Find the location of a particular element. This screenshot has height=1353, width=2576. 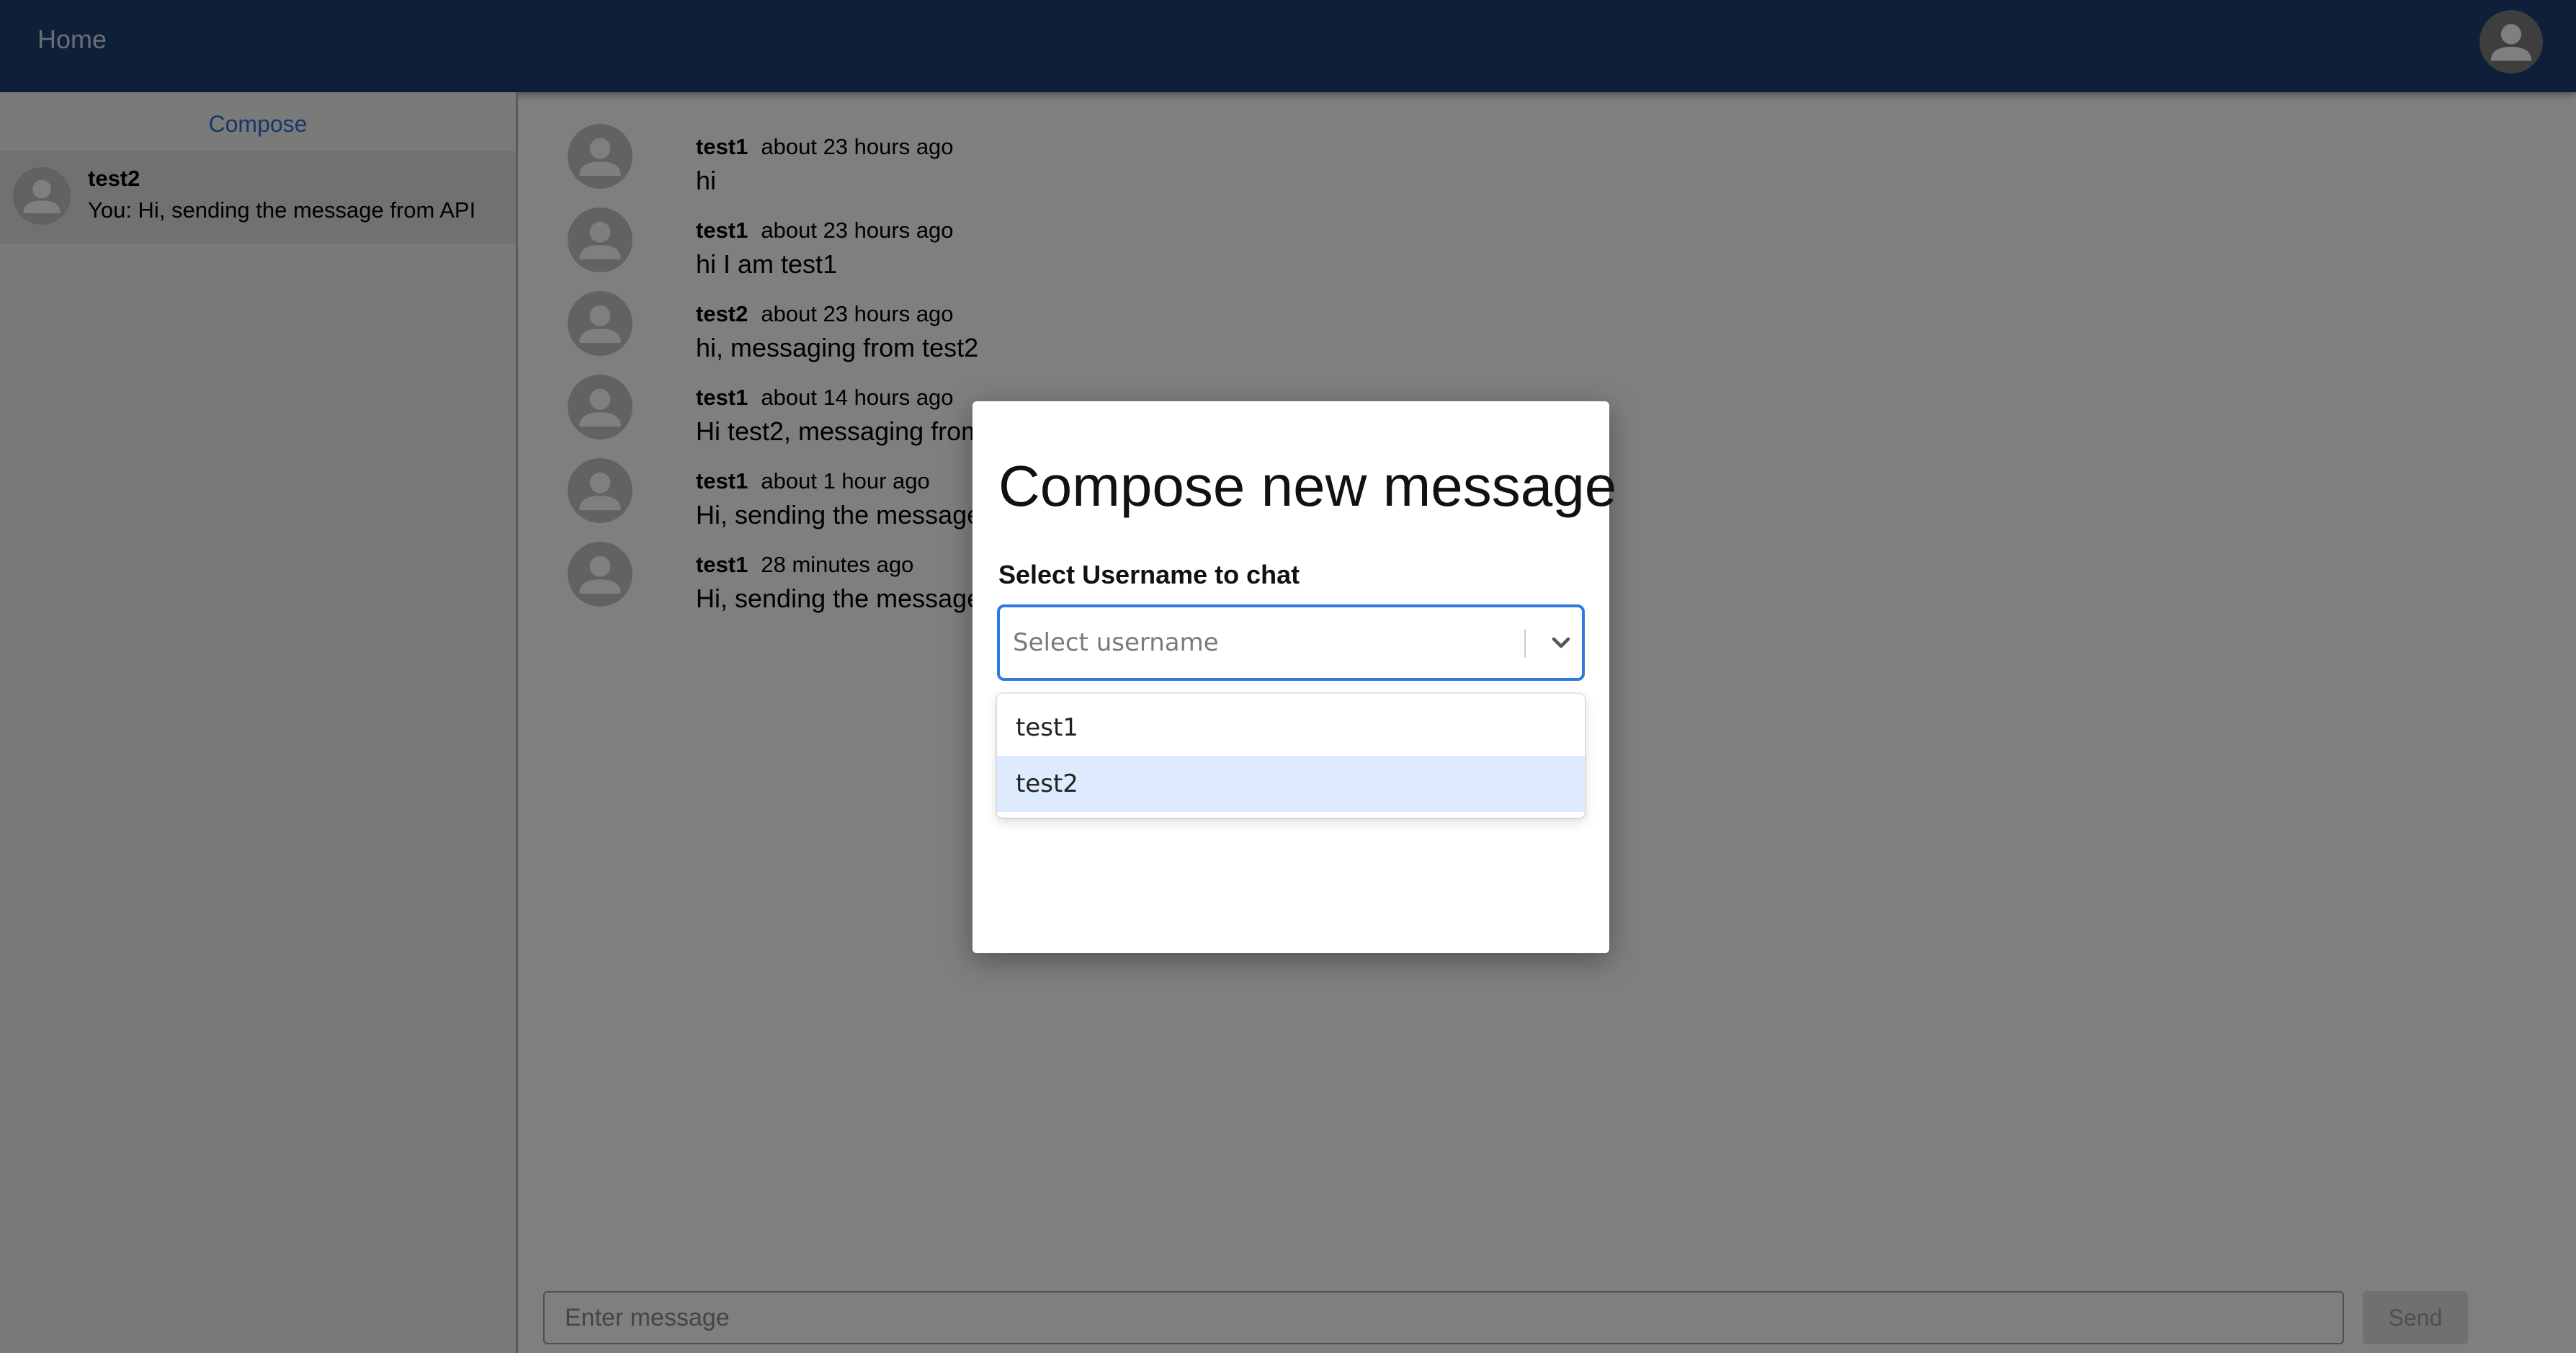

option-test1: test1 is located at coordinates (1291, 728).